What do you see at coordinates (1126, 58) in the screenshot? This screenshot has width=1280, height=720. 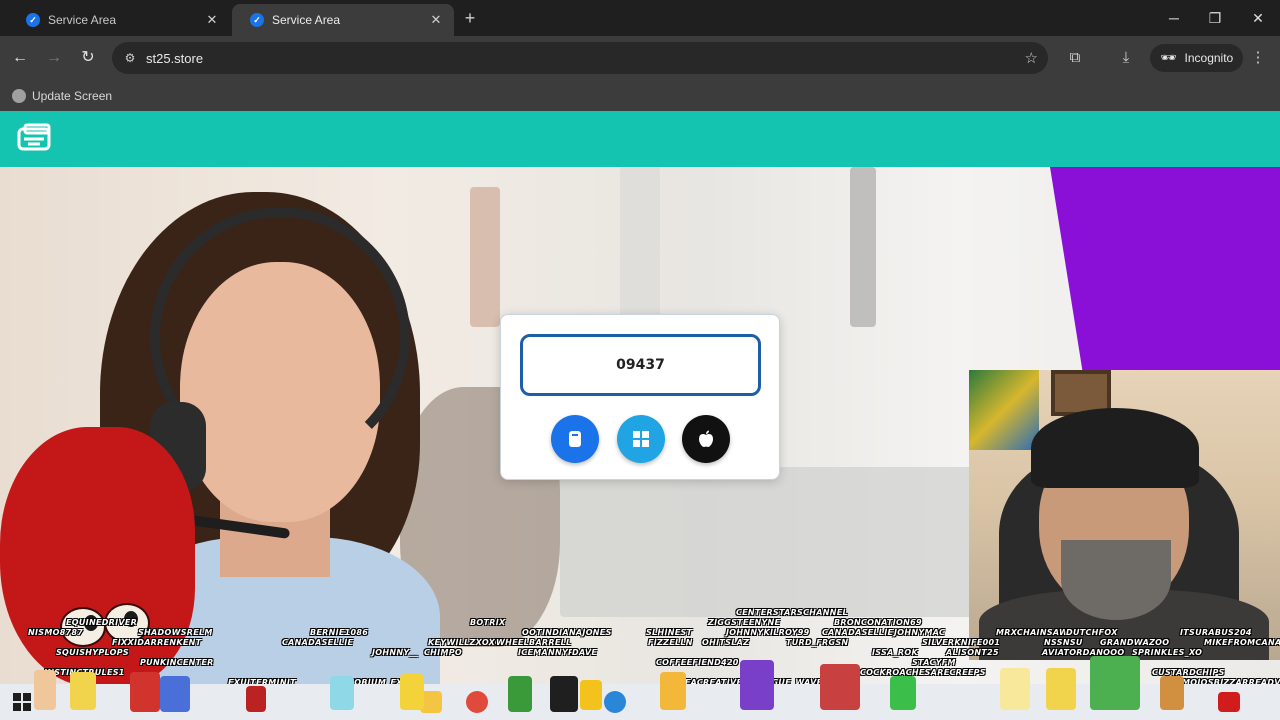 I see `download-icon: ⤓` at bounding box center [1126, 58].